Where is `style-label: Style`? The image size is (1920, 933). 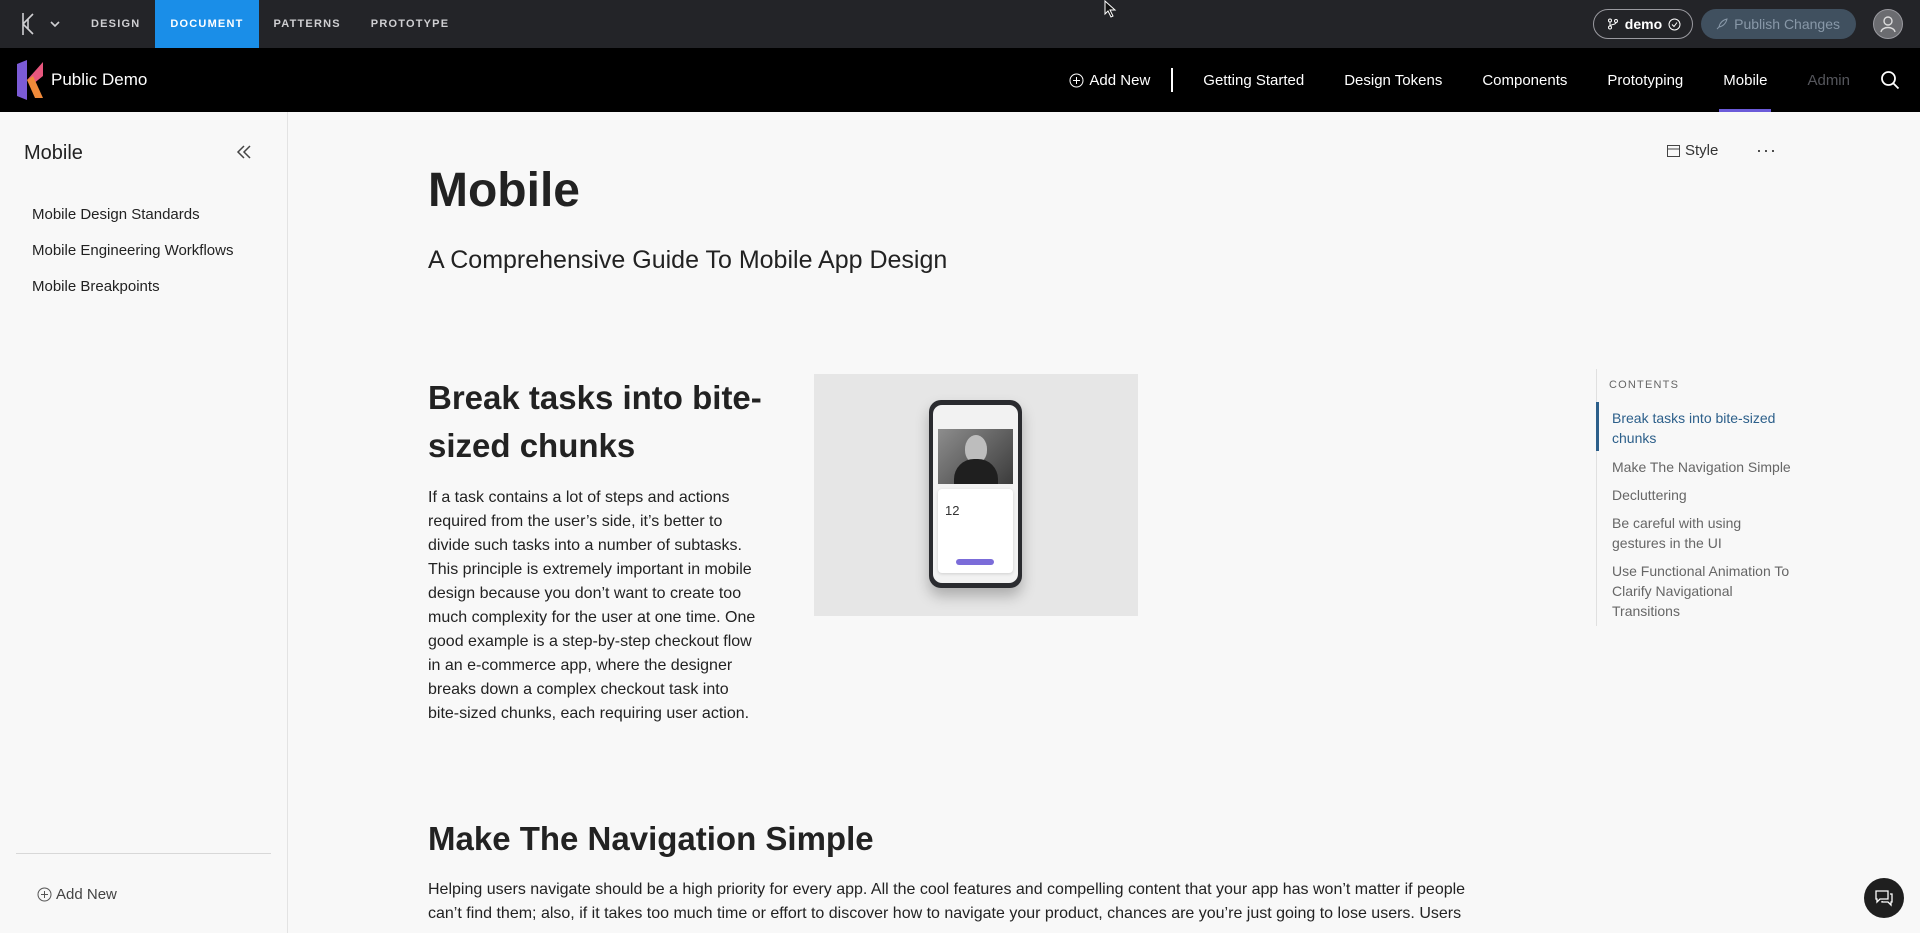 style-label: Style is located at coordinates (1702, 150).